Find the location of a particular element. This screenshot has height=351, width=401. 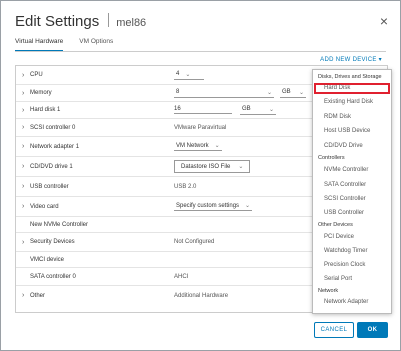

ok-button: OK is located at coordinates (372, 330).